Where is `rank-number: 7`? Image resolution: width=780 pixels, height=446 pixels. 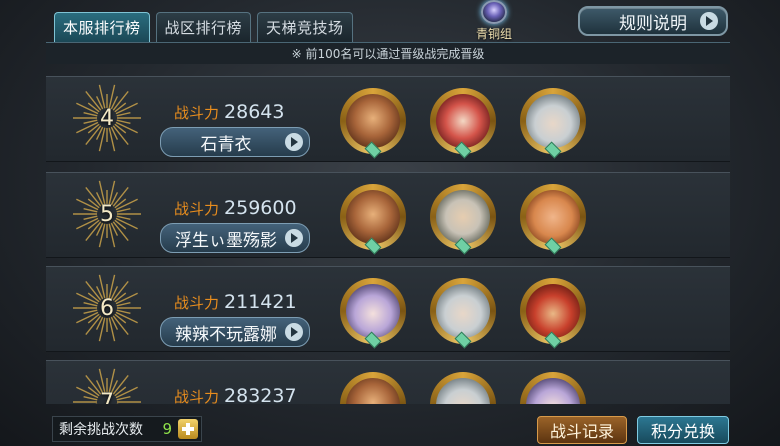
rank-number: 7 is located at coordinates (107, 397).